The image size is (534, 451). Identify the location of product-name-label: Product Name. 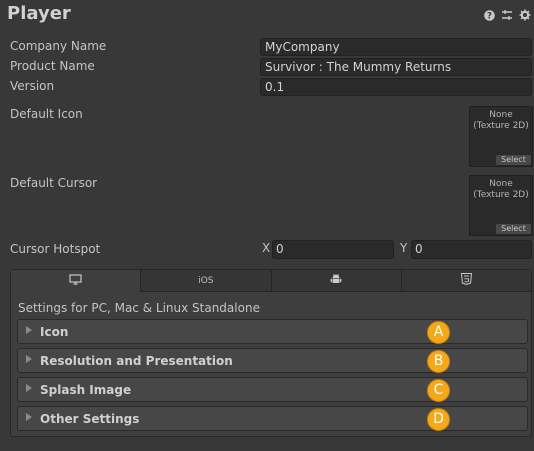
(52, 66).